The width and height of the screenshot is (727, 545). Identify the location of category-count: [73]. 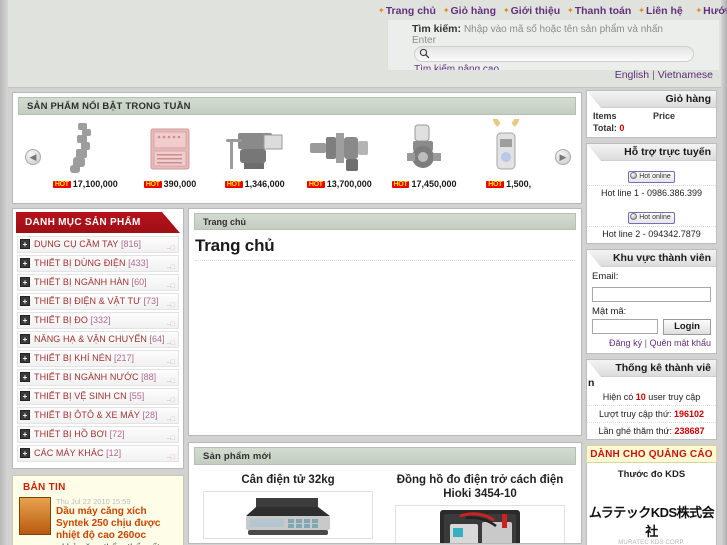
(151, 301).